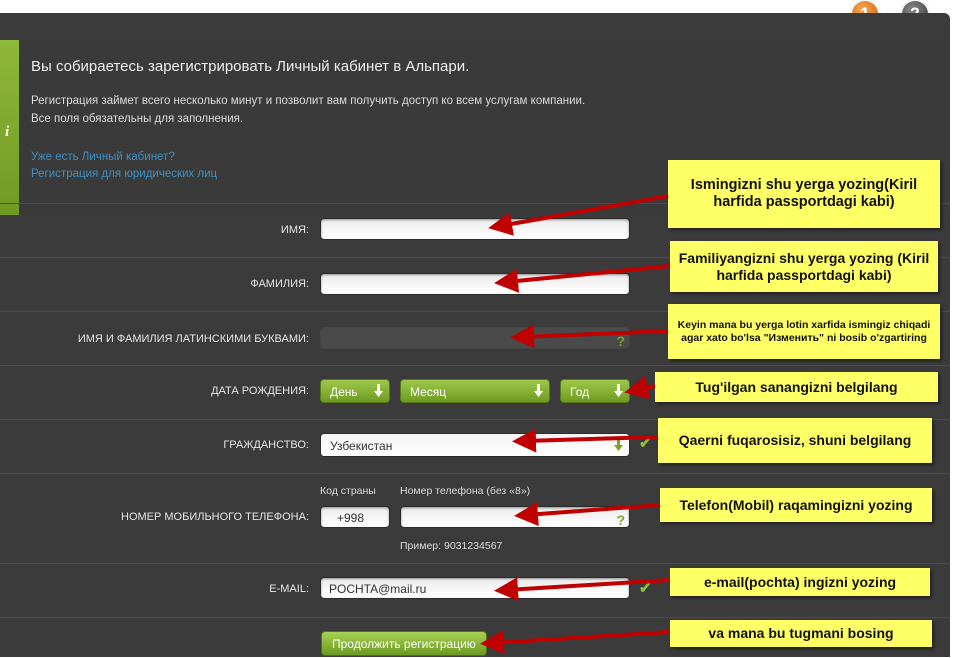 The width and height of the screenshot is (954, 658). Describe the element at coordinates (137, 119) in the screenshot. I see `info-text-2: Все поля обязательны для заполнения.` at that location.